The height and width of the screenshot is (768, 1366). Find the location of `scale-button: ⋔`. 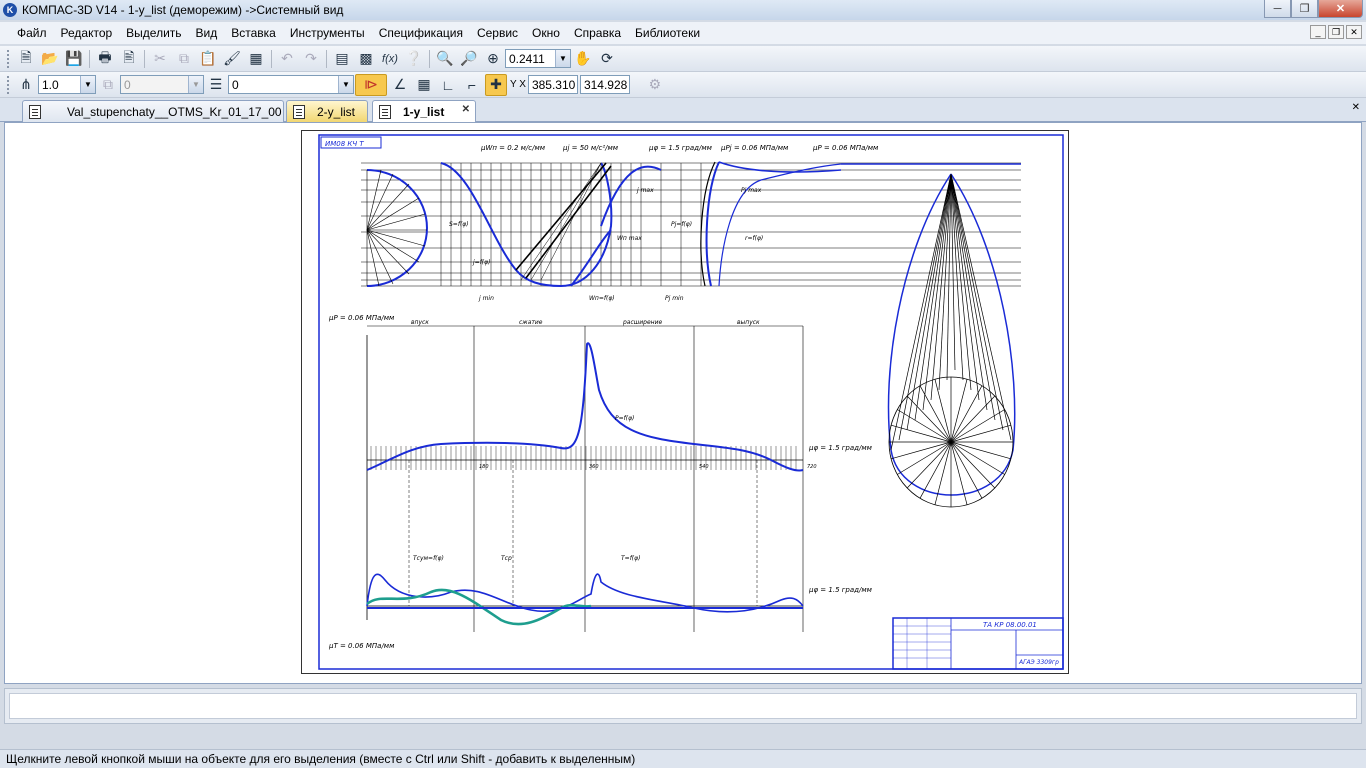

scale-button: ⋔ is located at coordinates (26, 85).